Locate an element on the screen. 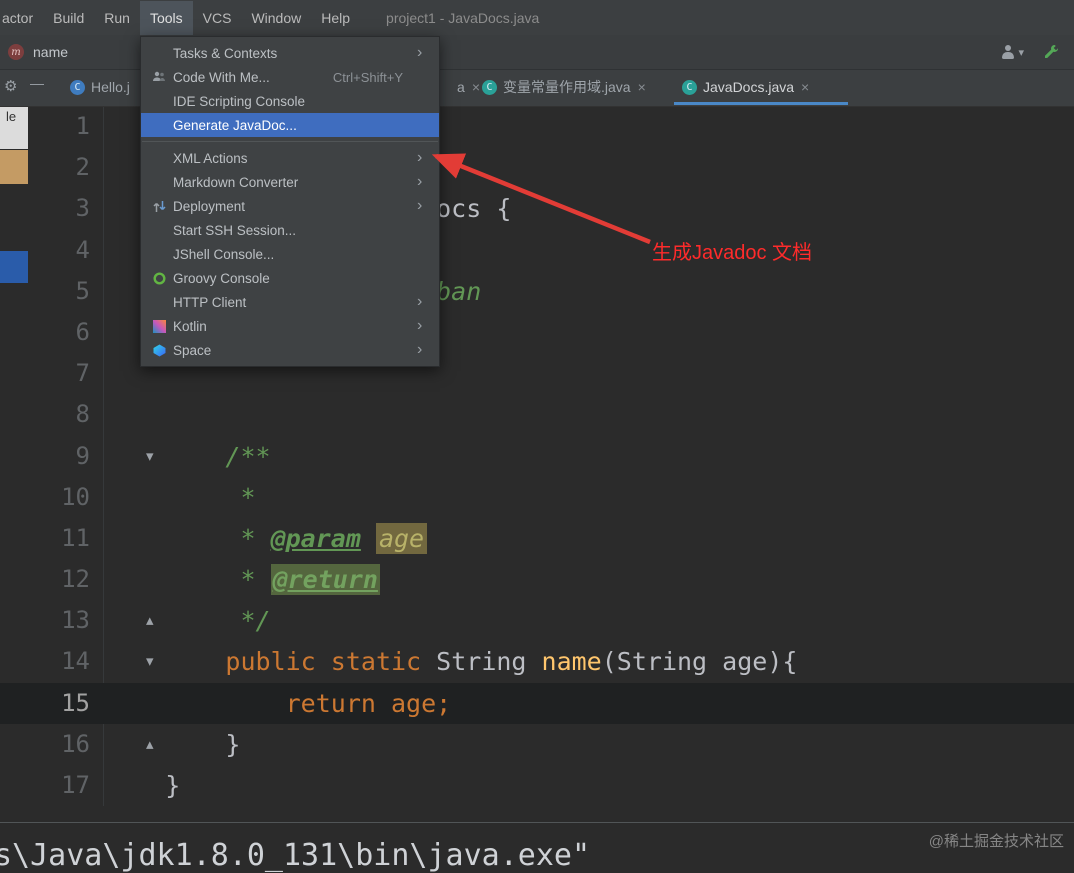 Image resolution: width=1074 pixels, height=873 pixels. navbar-symbol: name is located at coordinates (50, 52).